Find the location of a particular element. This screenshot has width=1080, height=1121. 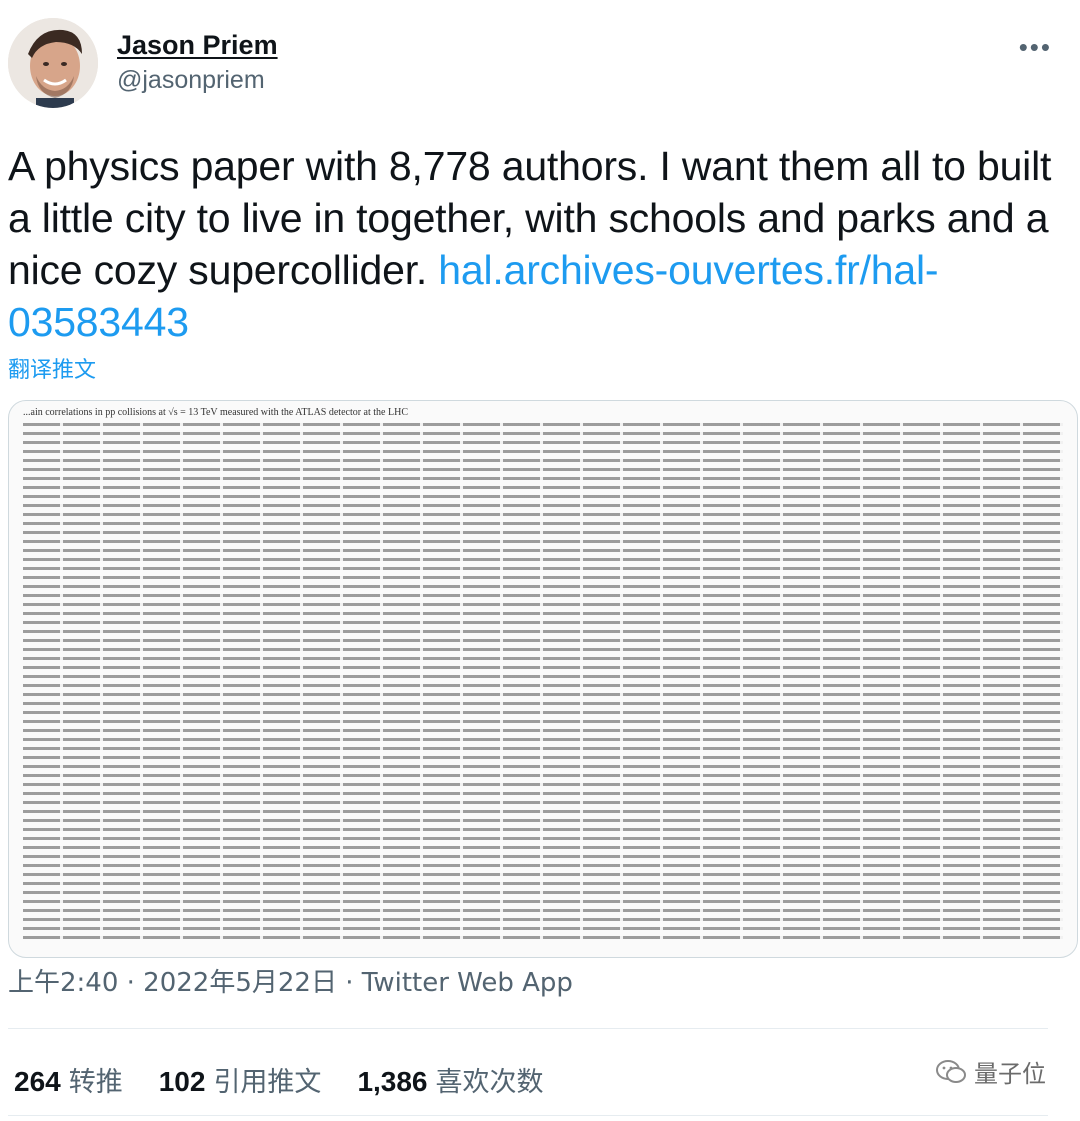

retweets-label: 转推 is located at coordinates (95, 1082).